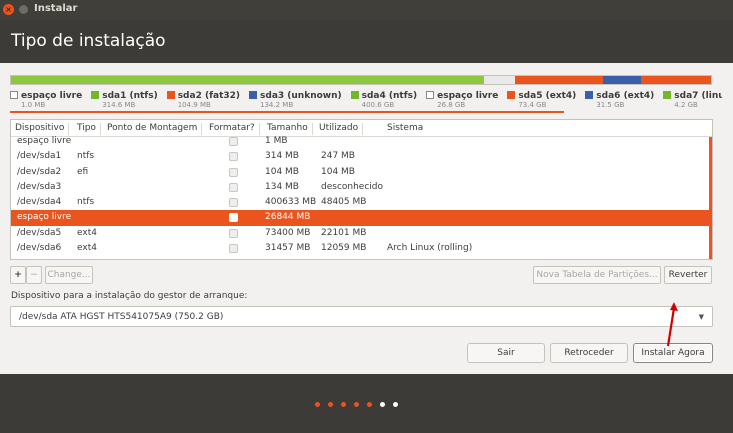 Image resolution: width=733 pixels, height=433 pixels. I want to click on partition-bar, so click(361, 80).